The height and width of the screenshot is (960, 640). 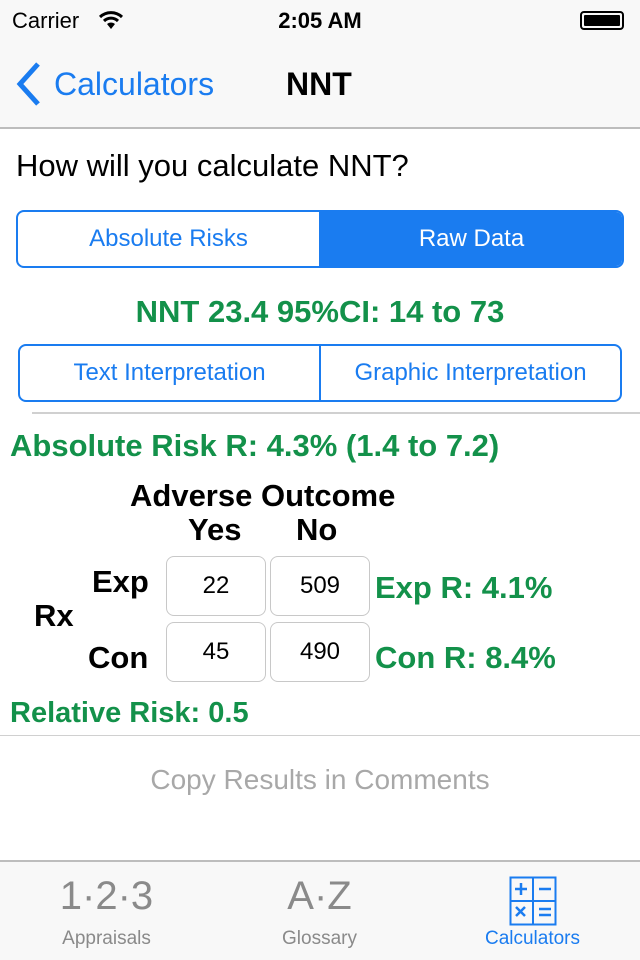 What do you see at coordinates (319, 938) in the screenshot?
I see `tab-label: Glossary` at bounding box center [319, 938].